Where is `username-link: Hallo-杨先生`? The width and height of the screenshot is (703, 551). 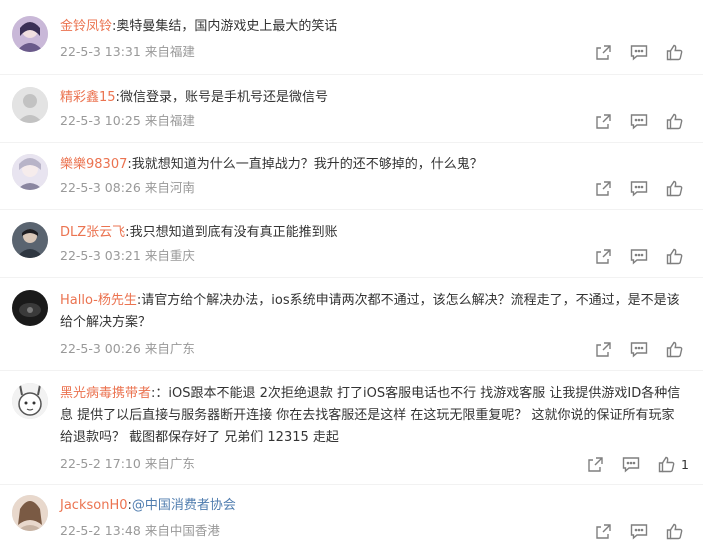
username-link: Hallo-杨先生 is located at coordinates (98, 300).